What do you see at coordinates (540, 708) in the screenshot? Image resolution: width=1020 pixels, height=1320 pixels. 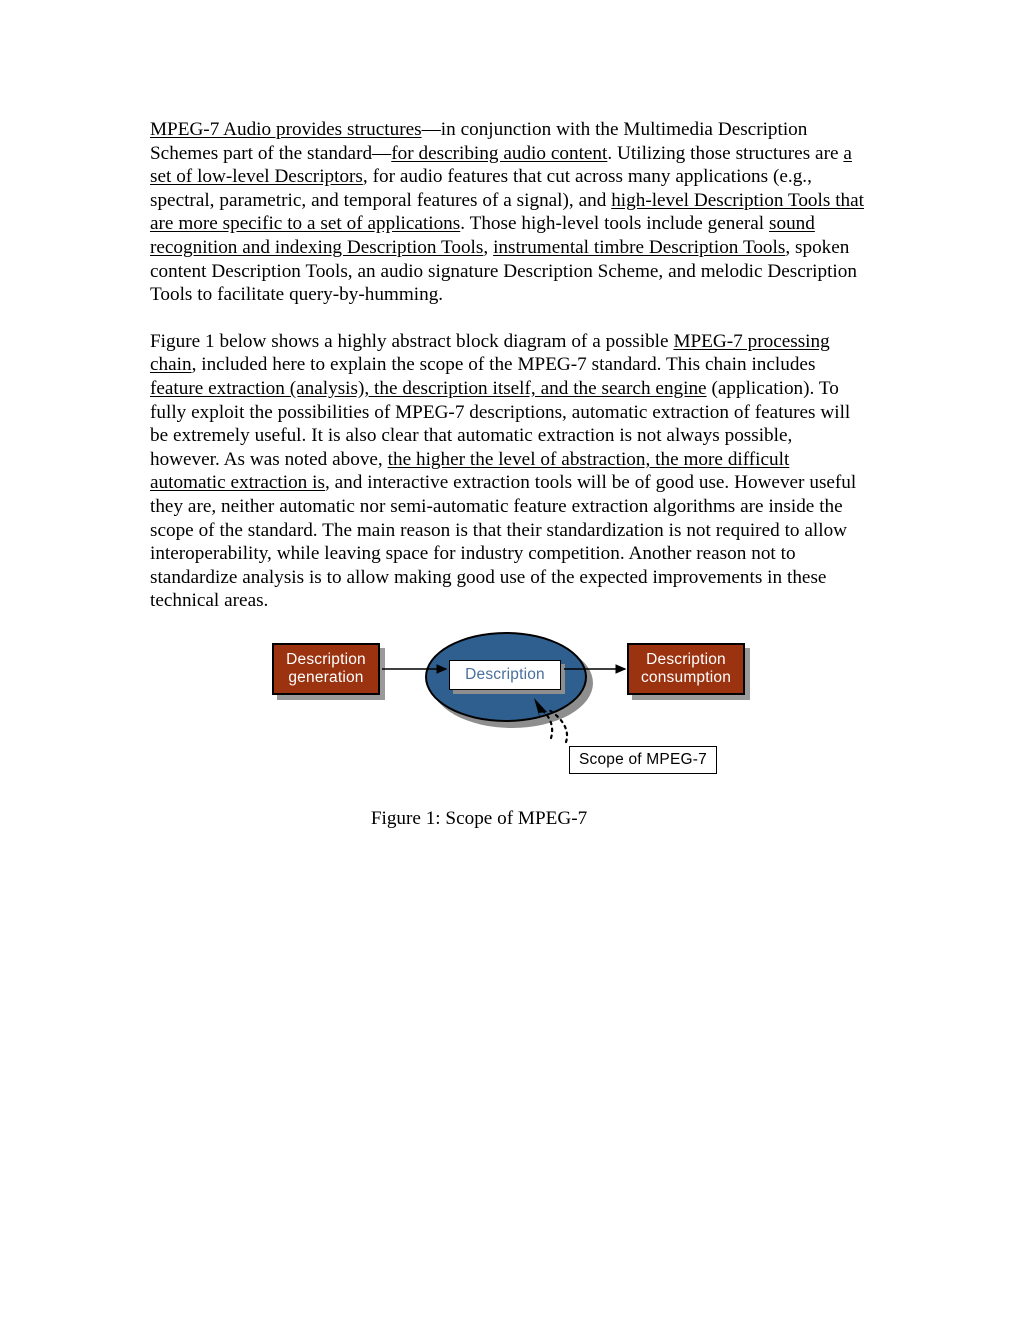 I see `callout-arrowhead-icon` at bounding box center [540, 708].